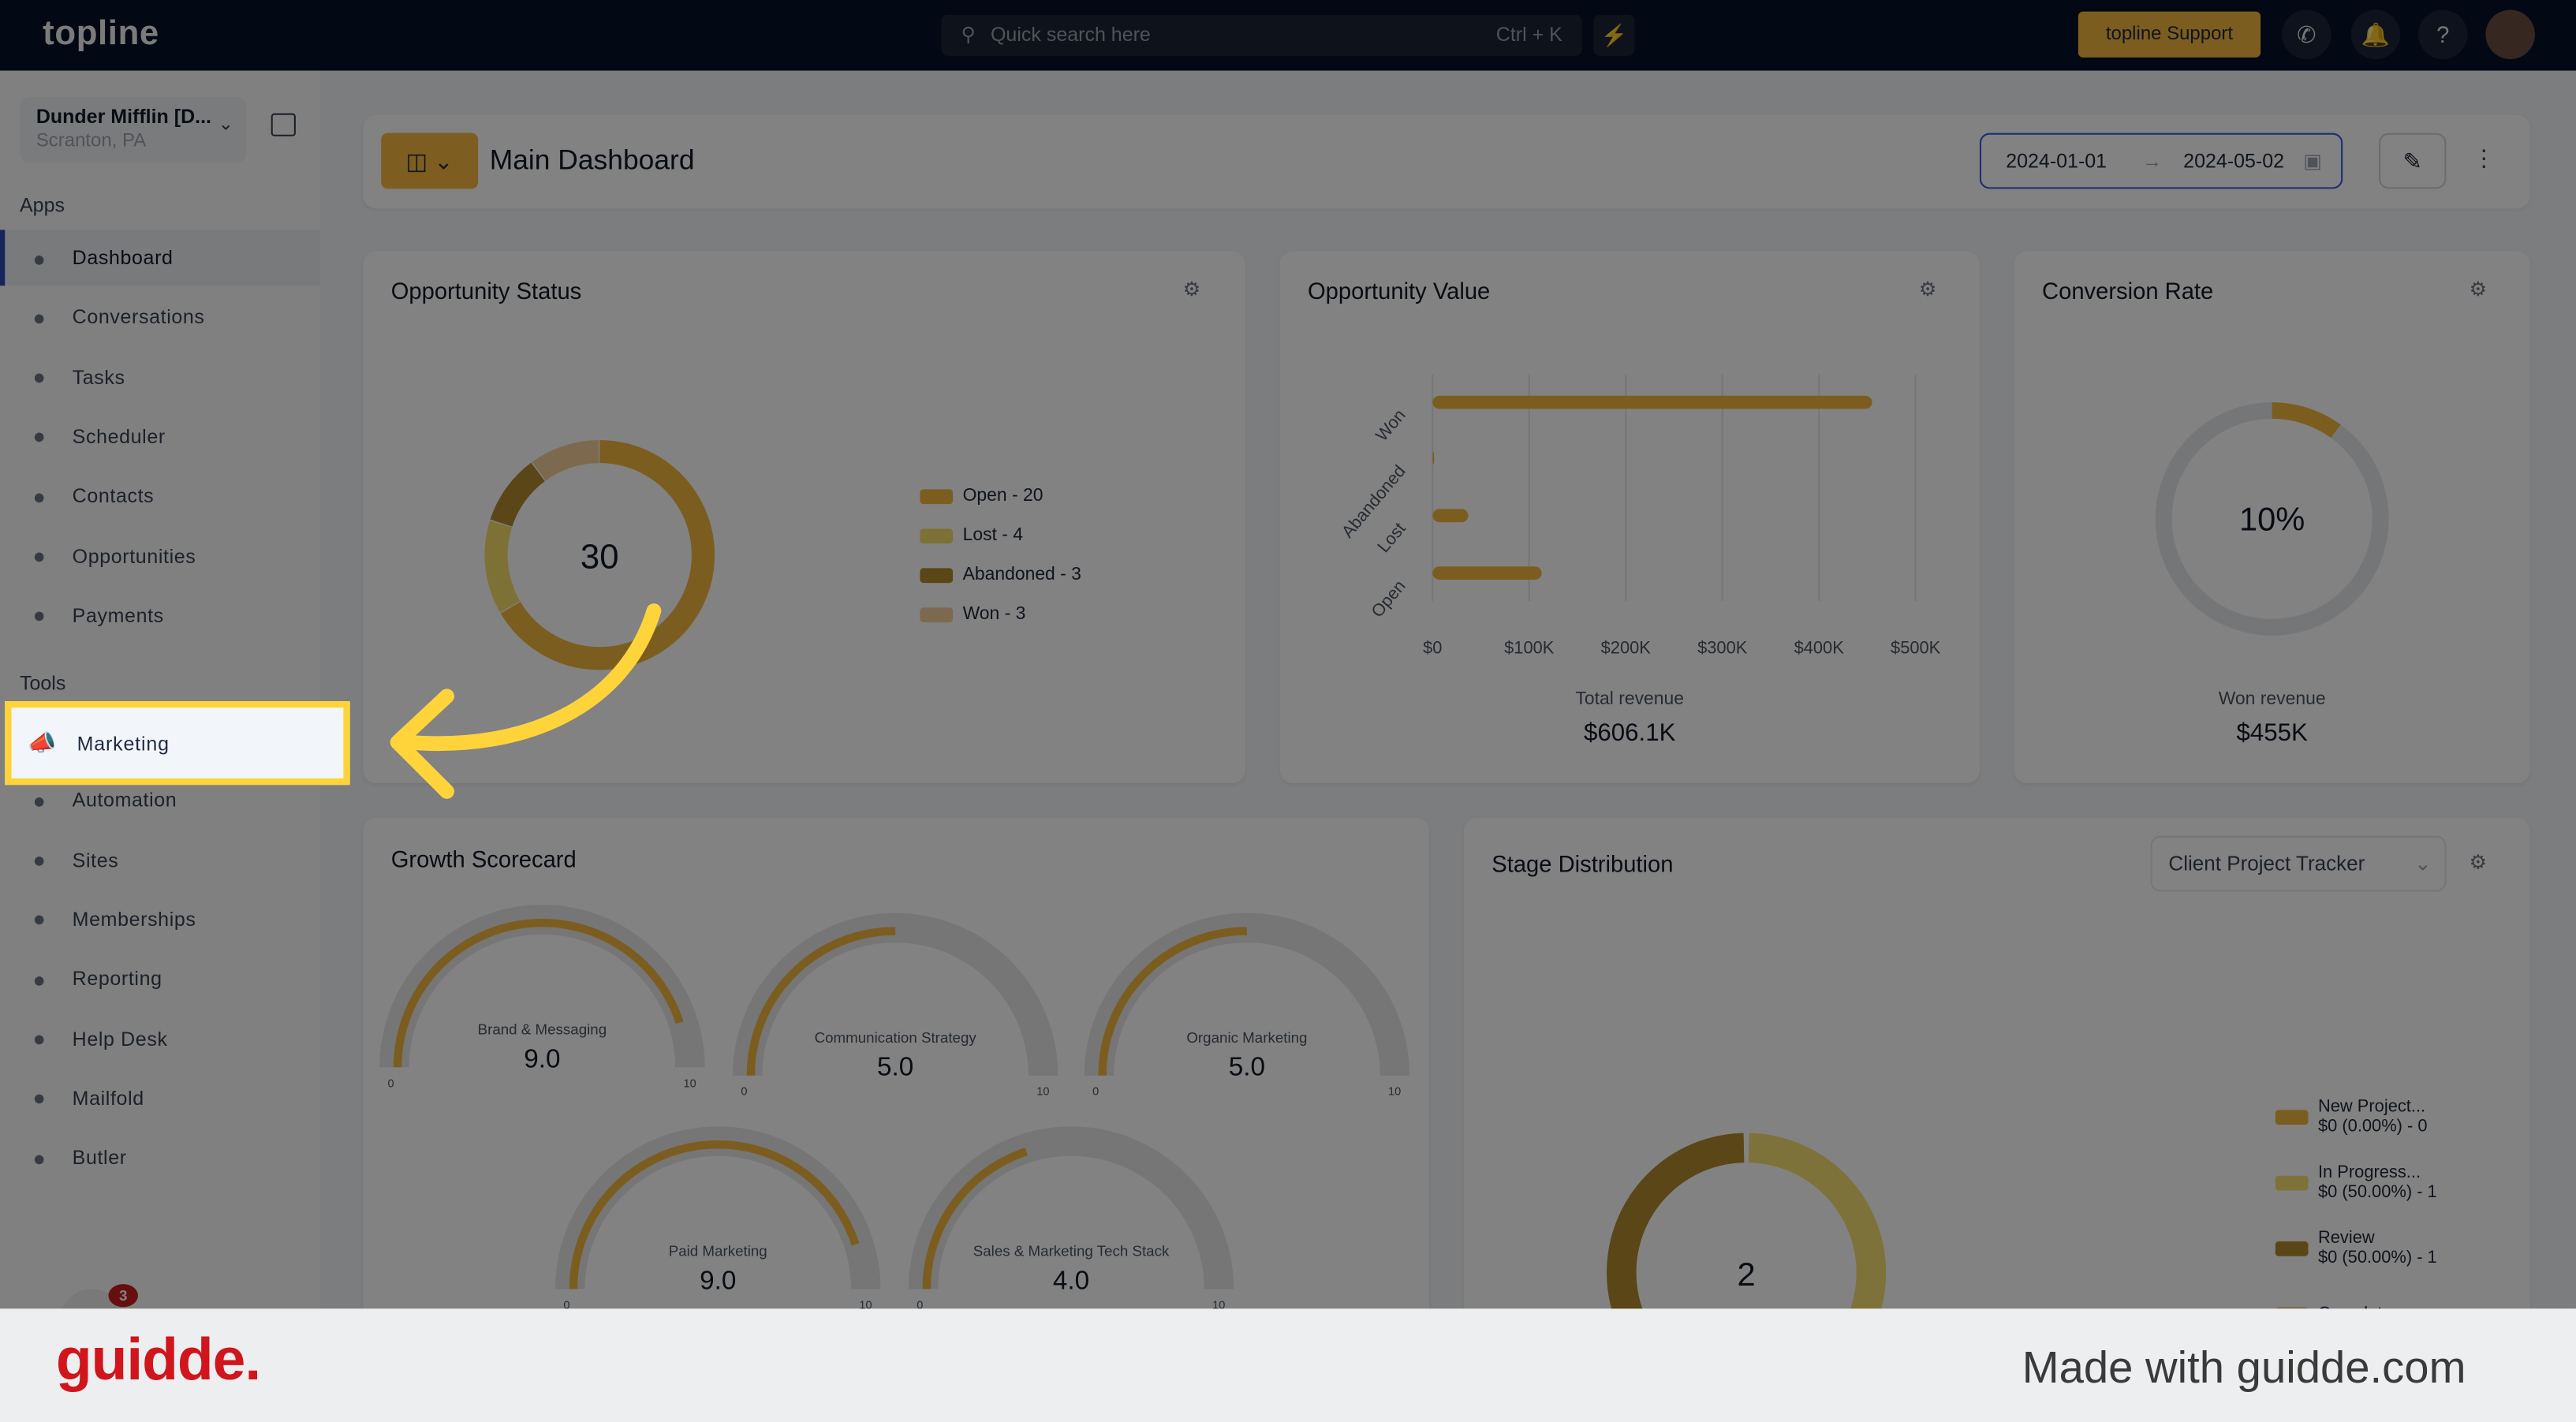  I want to click on callout-arrow, so click(526, 701).